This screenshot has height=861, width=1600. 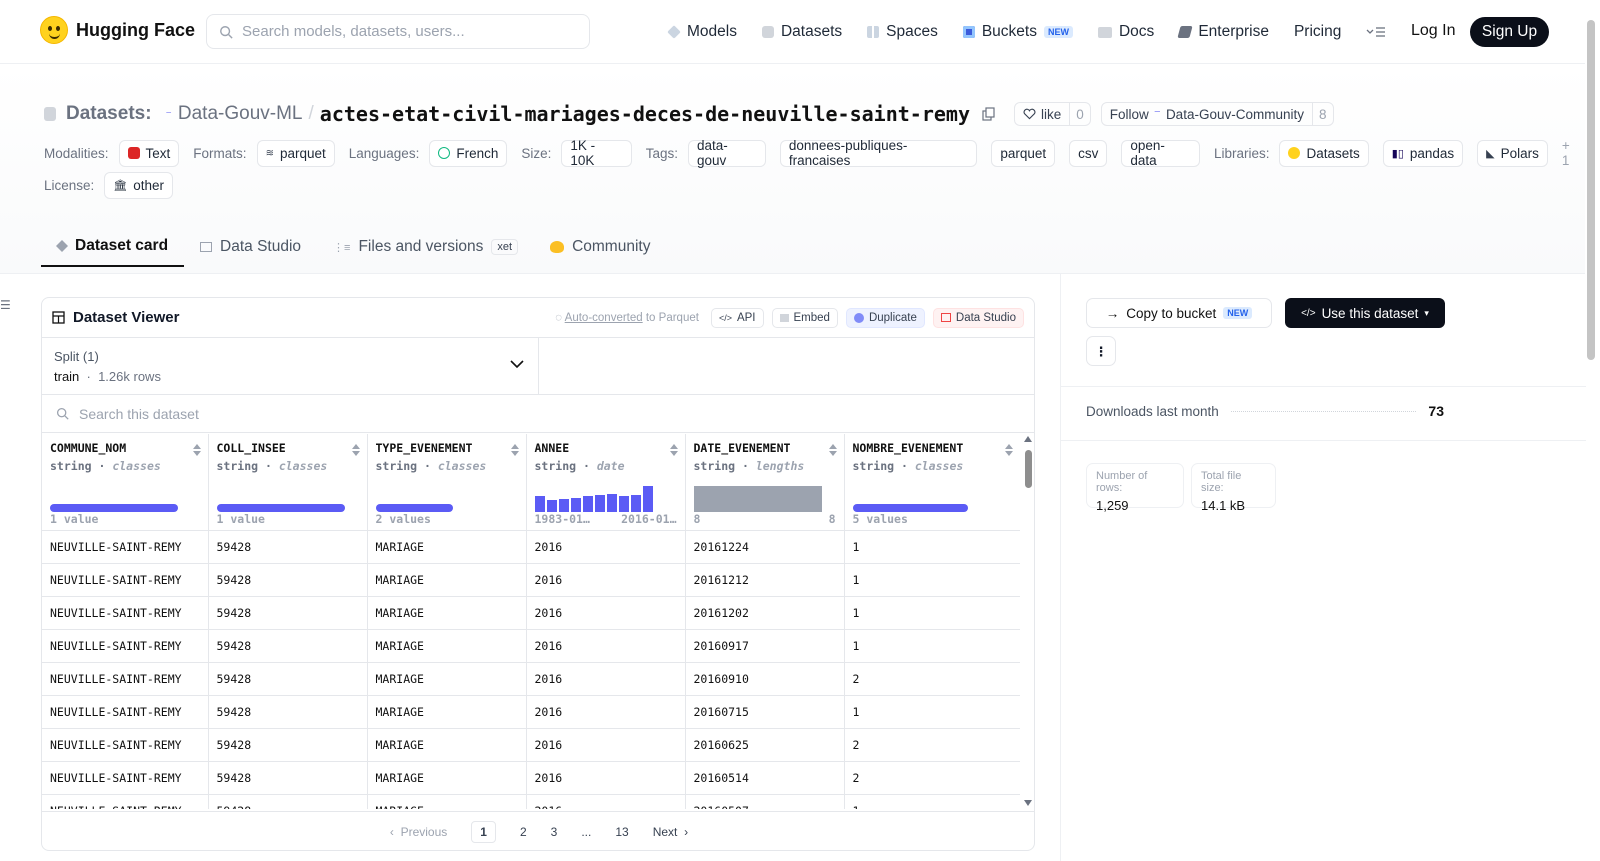 I want to click on brand-logo: Hugging Face, so click(x=117, y=30).